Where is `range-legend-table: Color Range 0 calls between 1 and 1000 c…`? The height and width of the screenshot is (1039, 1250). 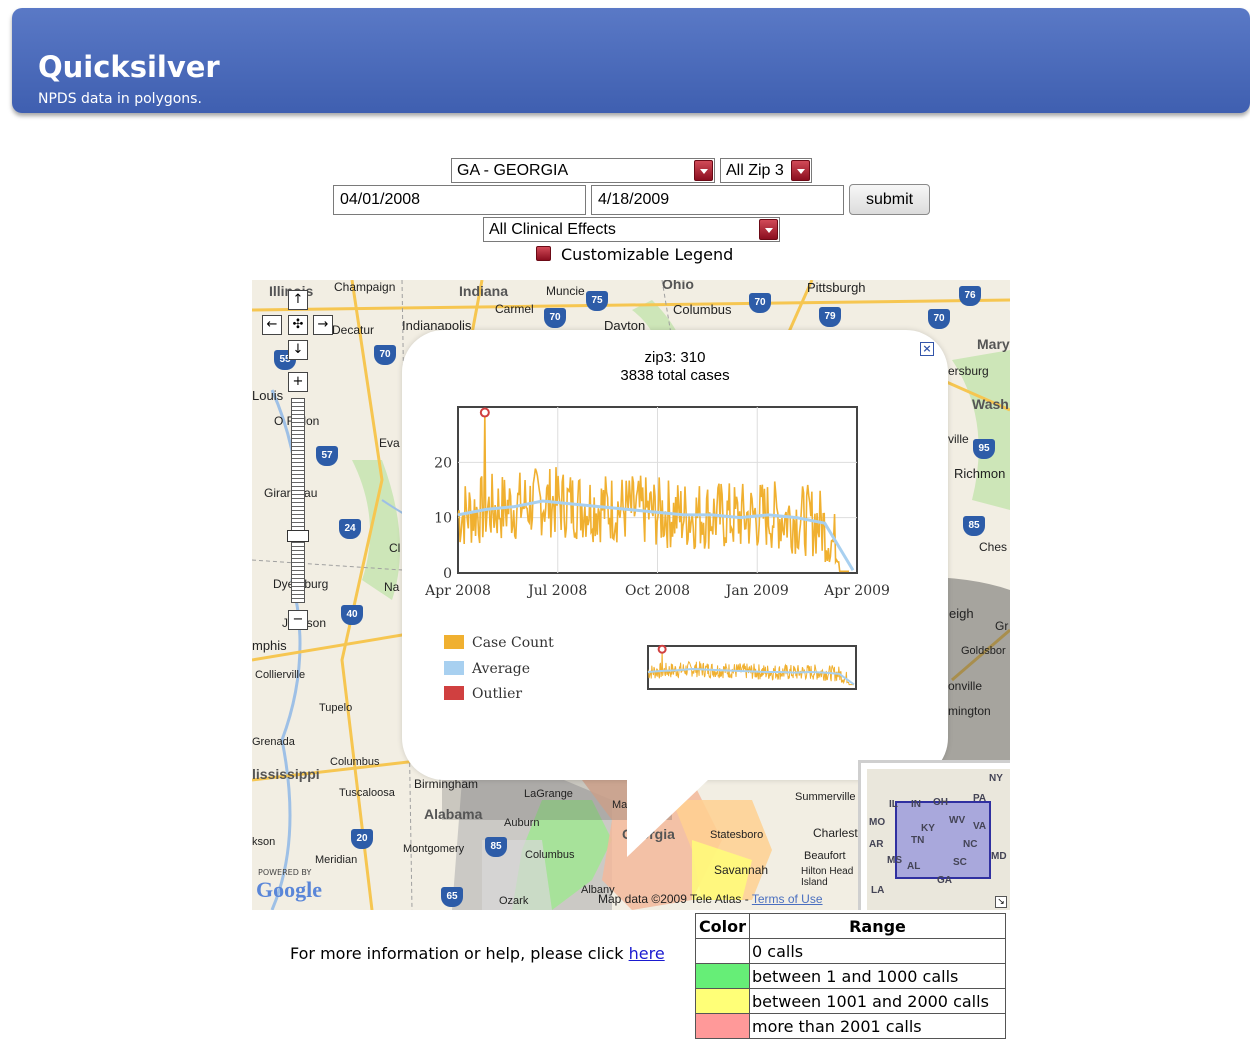
range-legend-table: Color Range 0 calls between 1 and 1000 c… is located at coordinates (850, 976).